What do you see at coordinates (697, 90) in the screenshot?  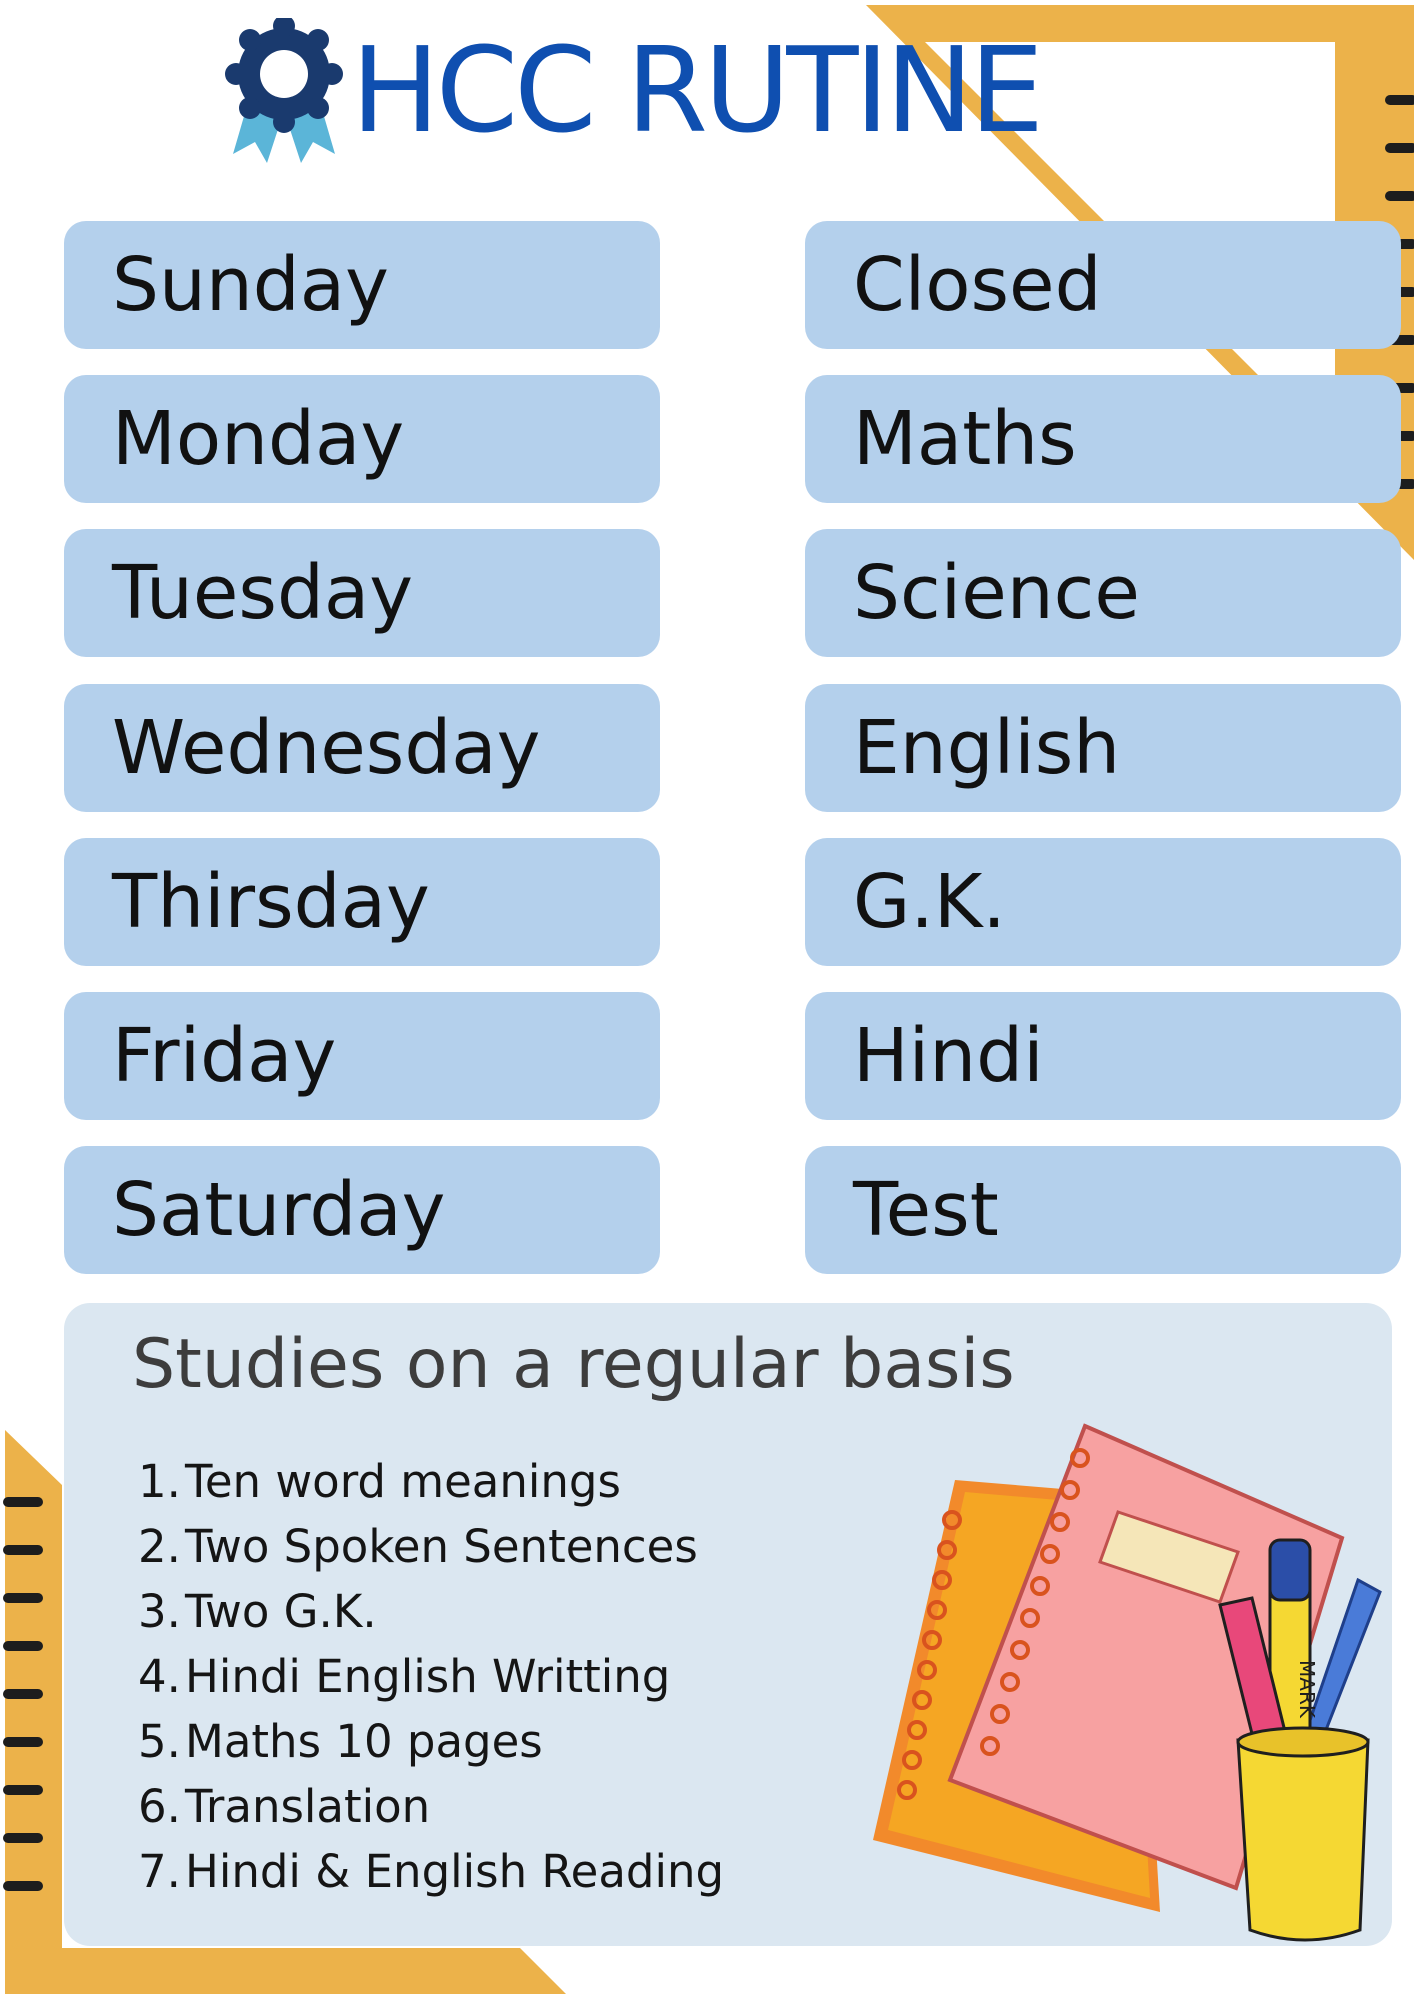 I see `page-title: HCC RUTINE` at bounding box center [697, 90].